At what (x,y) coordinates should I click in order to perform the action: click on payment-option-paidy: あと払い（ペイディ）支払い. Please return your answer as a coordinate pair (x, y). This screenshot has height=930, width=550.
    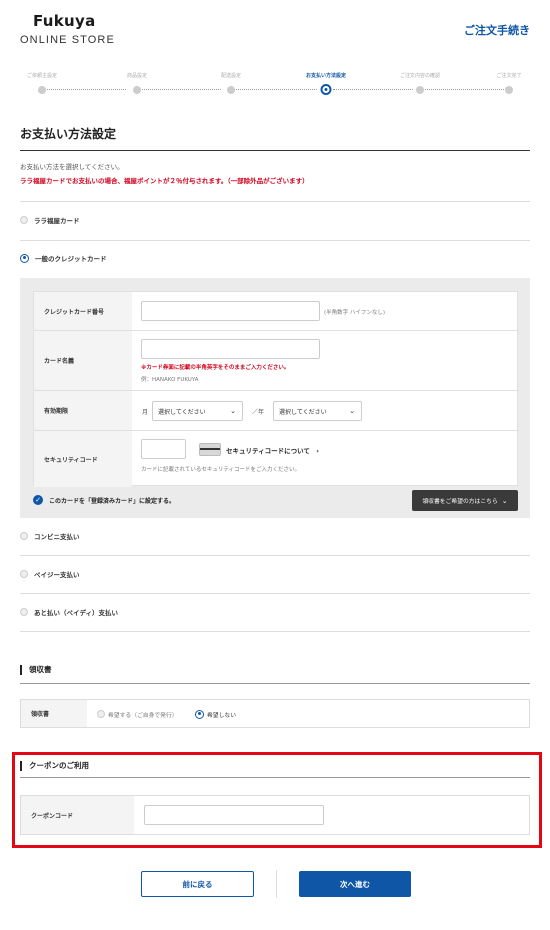
    Looking at the image, I should click on (69, 612).